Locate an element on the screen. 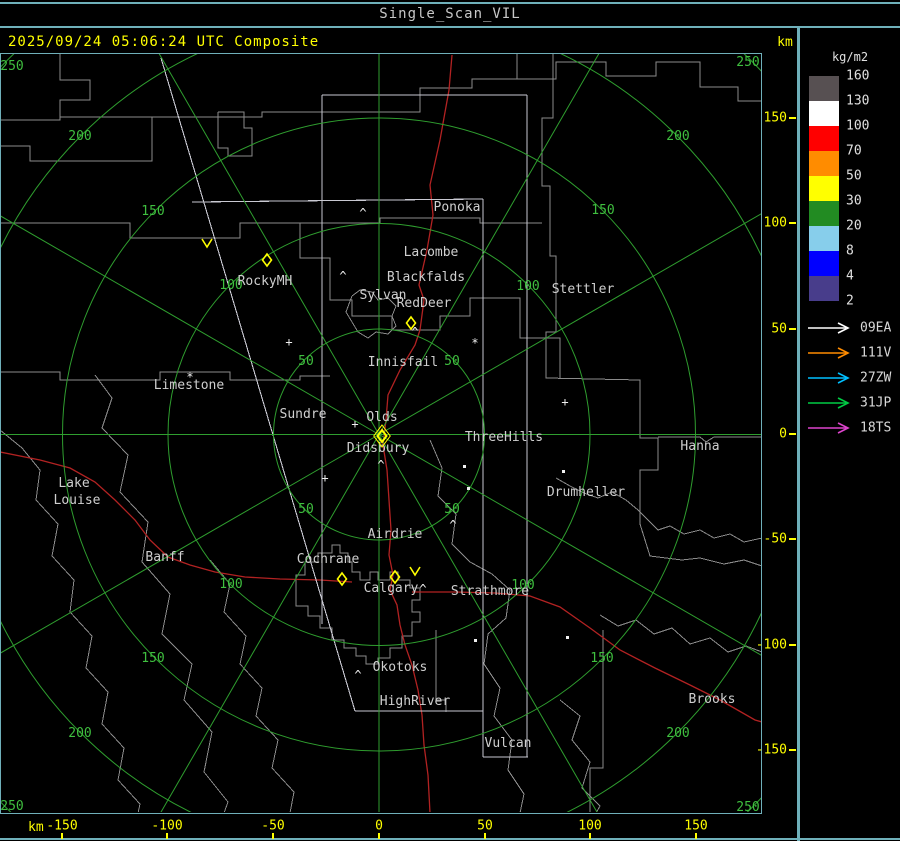  right-axis-tick-label: -50 is located at coordinates (775, 539).